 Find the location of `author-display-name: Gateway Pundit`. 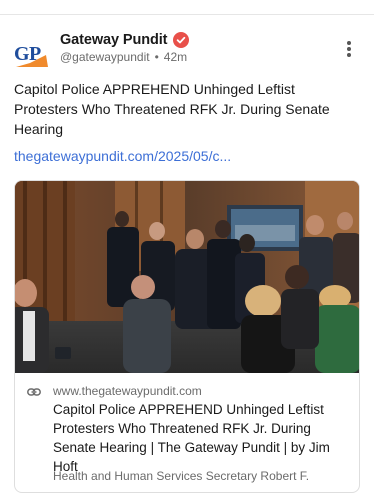

author-display-name: Gateway Pundit is located at coordinates (113, 40).